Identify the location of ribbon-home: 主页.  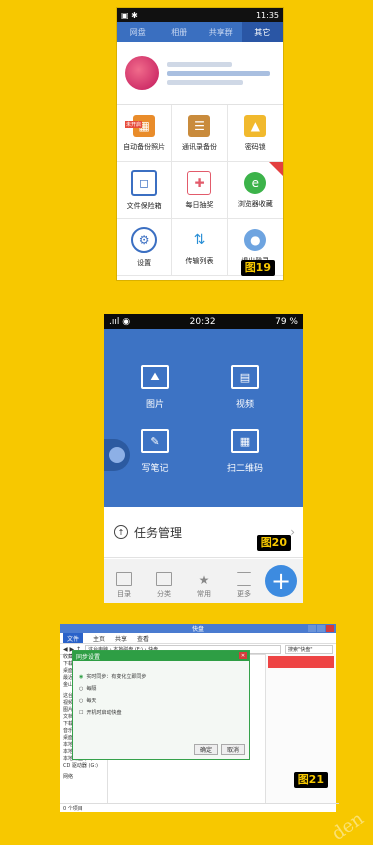
(99, 638).